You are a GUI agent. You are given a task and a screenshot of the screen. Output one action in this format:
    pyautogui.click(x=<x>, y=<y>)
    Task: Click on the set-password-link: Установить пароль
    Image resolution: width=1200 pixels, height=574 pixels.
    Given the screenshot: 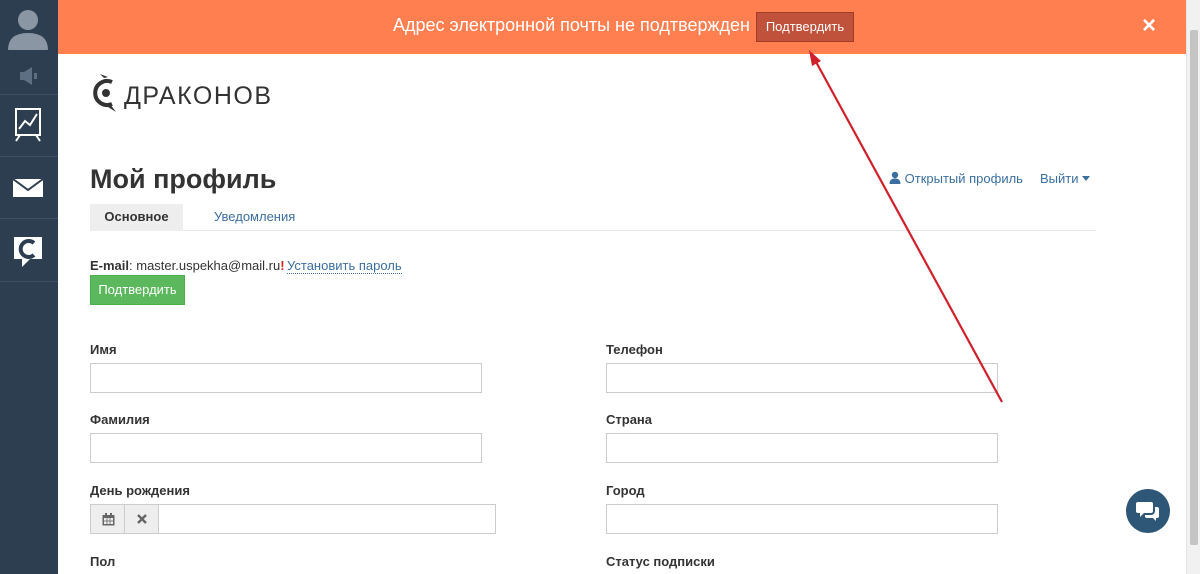 What is the action you would take?
    pyautogui.click(x=344, y=266)
    